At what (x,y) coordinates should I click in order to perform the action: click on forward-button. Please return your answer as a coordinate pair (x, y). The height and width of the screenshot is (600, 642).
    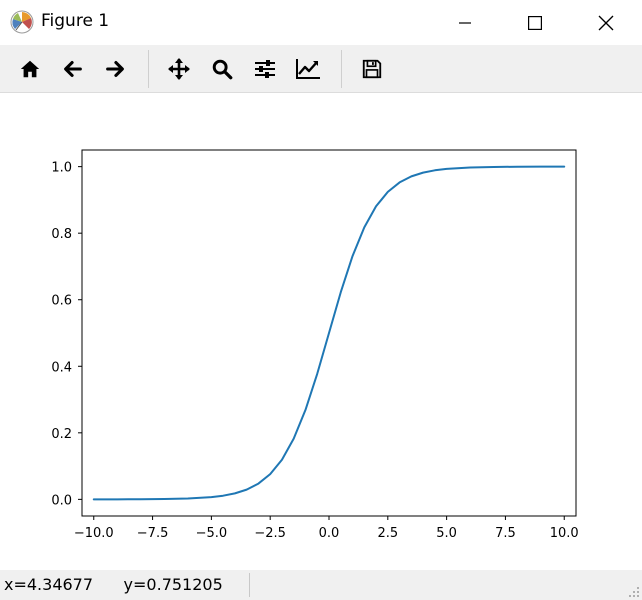
    Looking at the image, I should click on (115, 69).